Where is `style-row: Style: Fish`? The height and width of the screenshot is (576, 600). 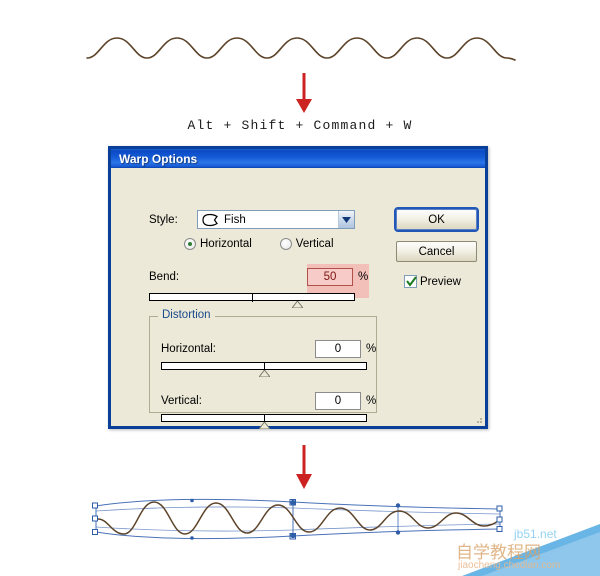 style-row: Style: Fish is located at coordinates (252, 219).